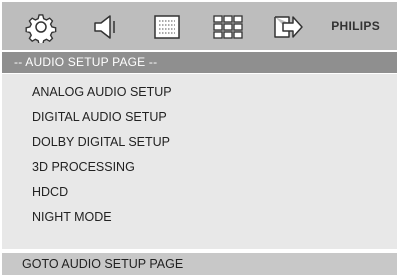 The image size is (401, 277). What do you see at coordinates (102, 121) in the screenshot?
I see `menu-item-digital-audio-setup: DIGITAL AUDIO SETUP` at bounding box center [102, 121].